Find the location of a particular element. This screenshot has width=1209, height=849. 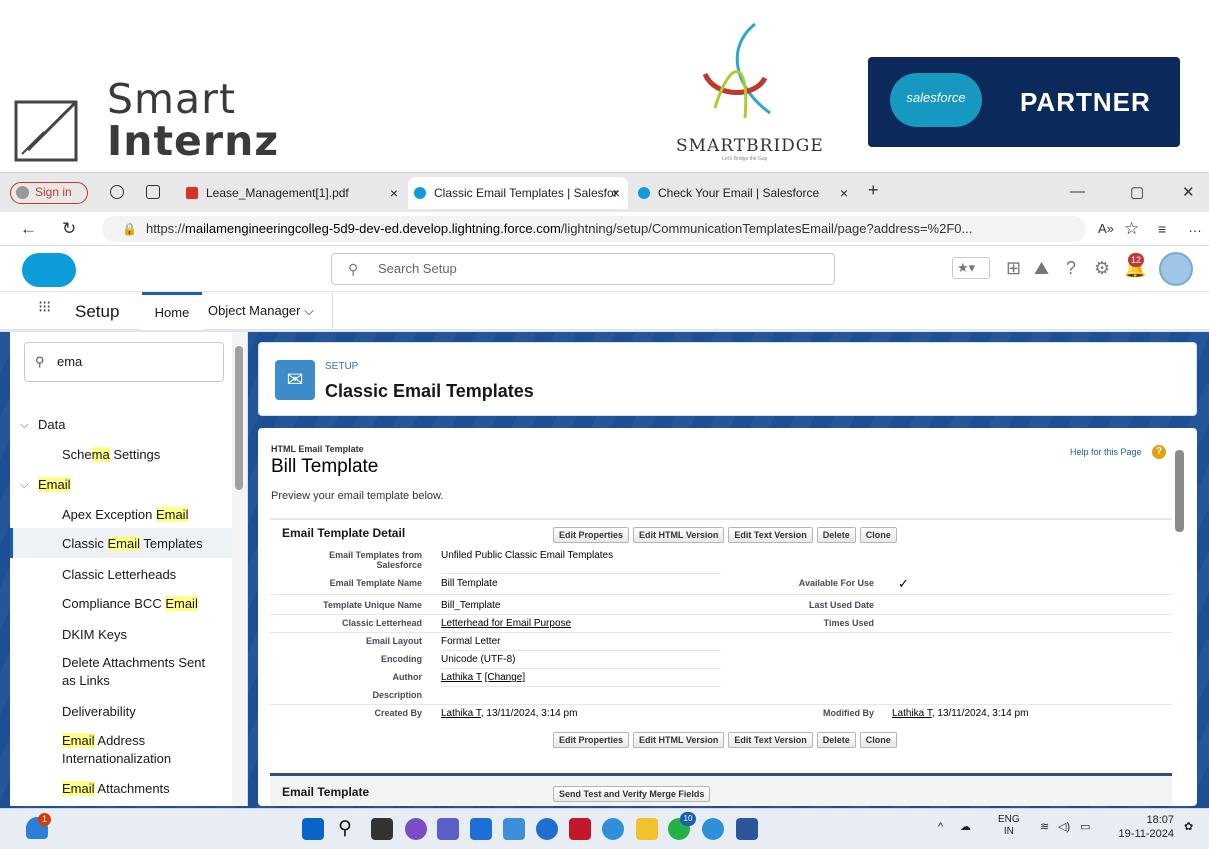

edge-icon is located at coordinates (613, 829).